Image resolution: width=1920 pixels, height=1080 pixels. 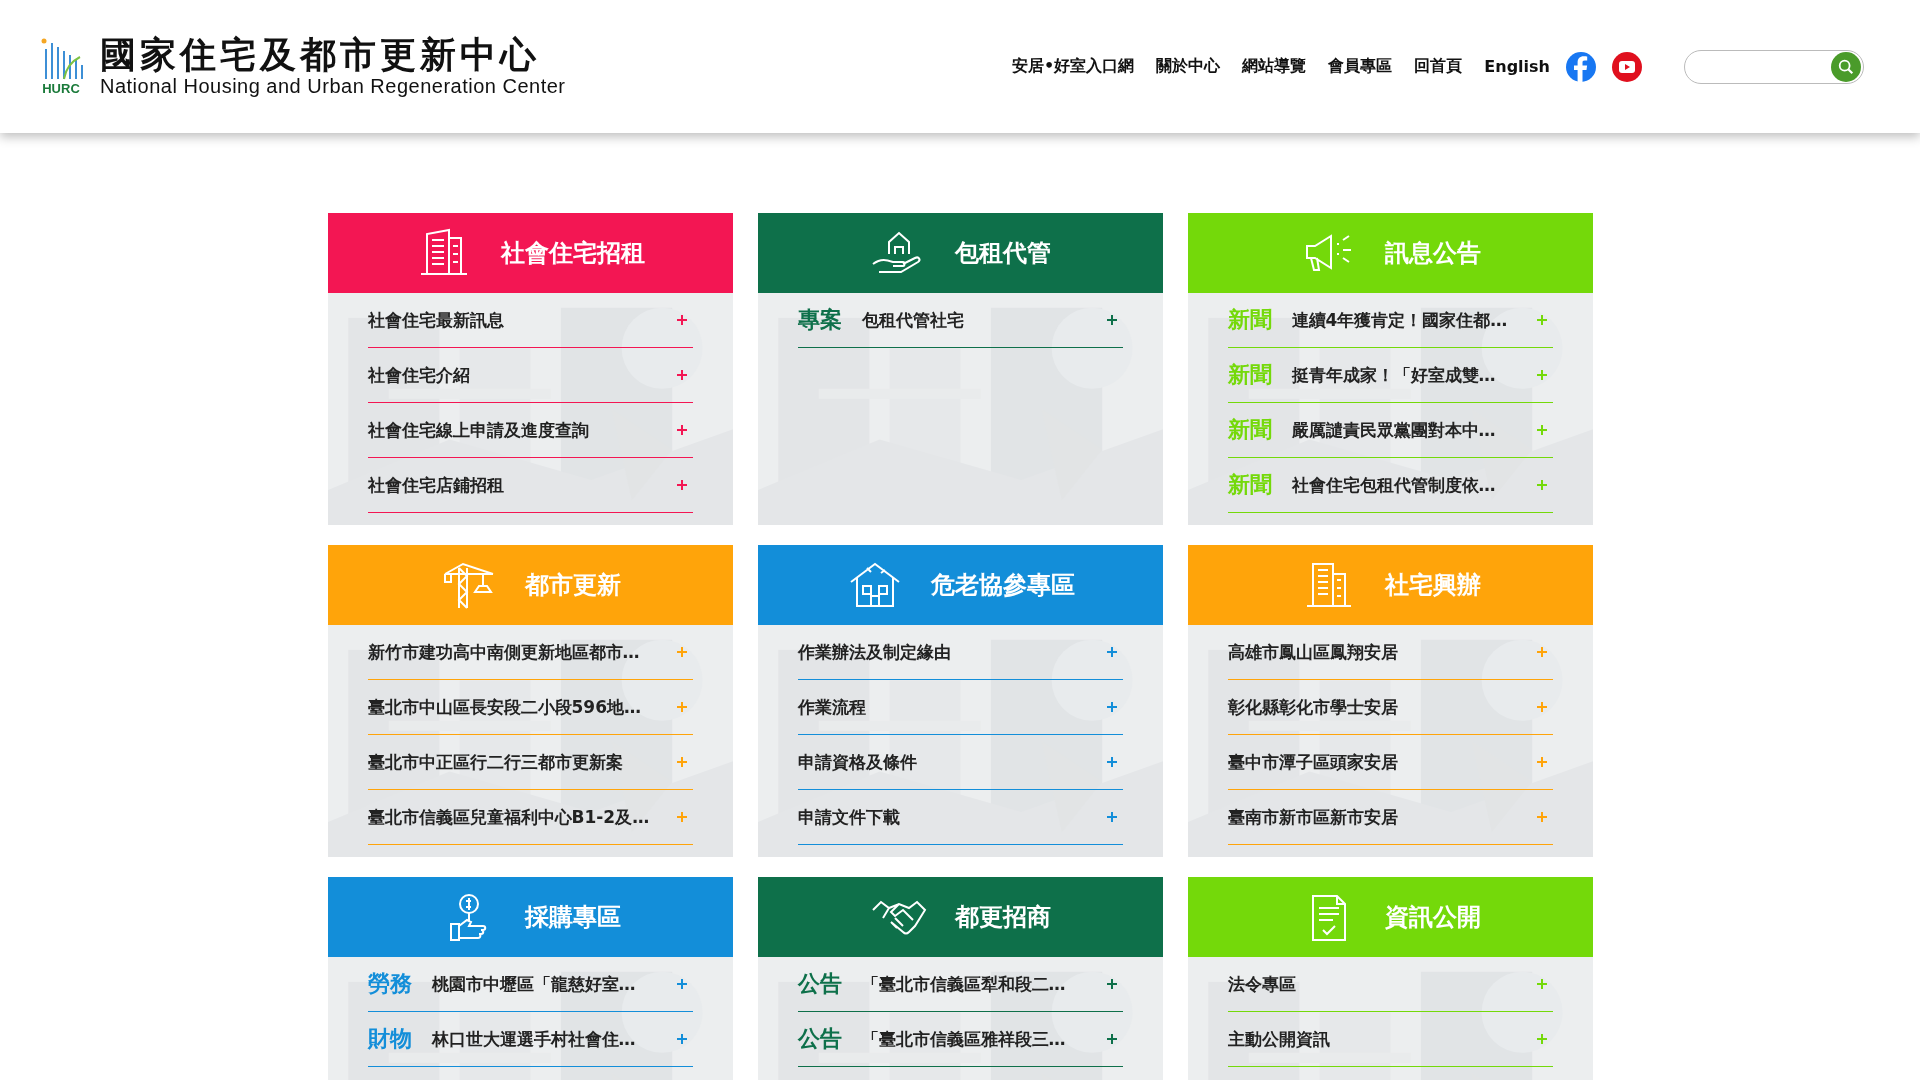 I want to click on list-item-link: 臺中市潭子區頭家安居, so click(x=1390, y=762).